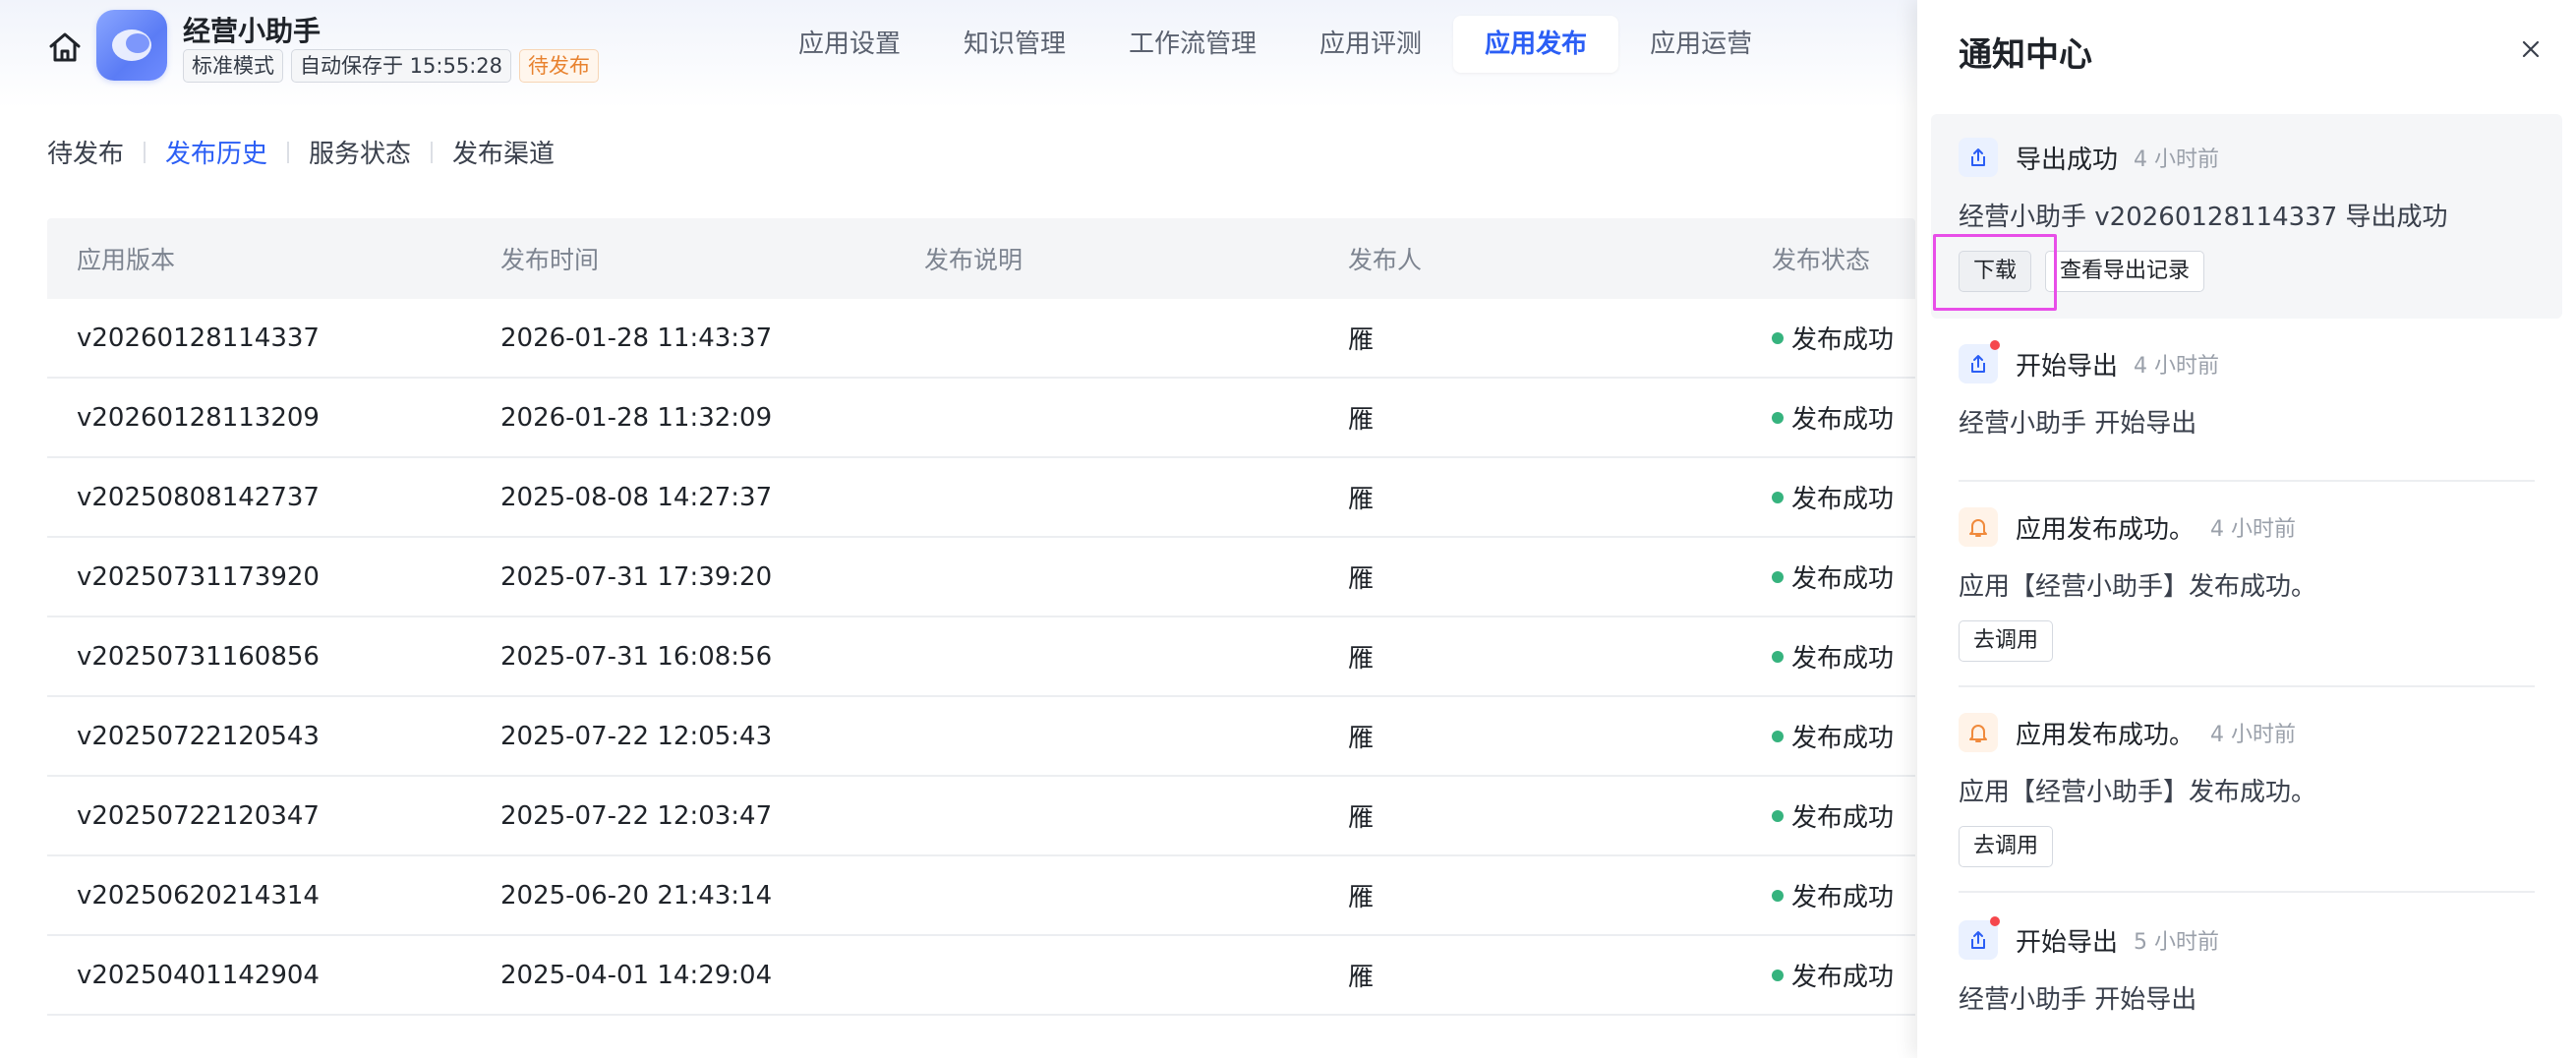 The width and height of the screenshot is (2576, 1058). I want to click on table-row: v20250620214314 2025-06-20 21:43:14 雁 发布成功, so click(981, 896).